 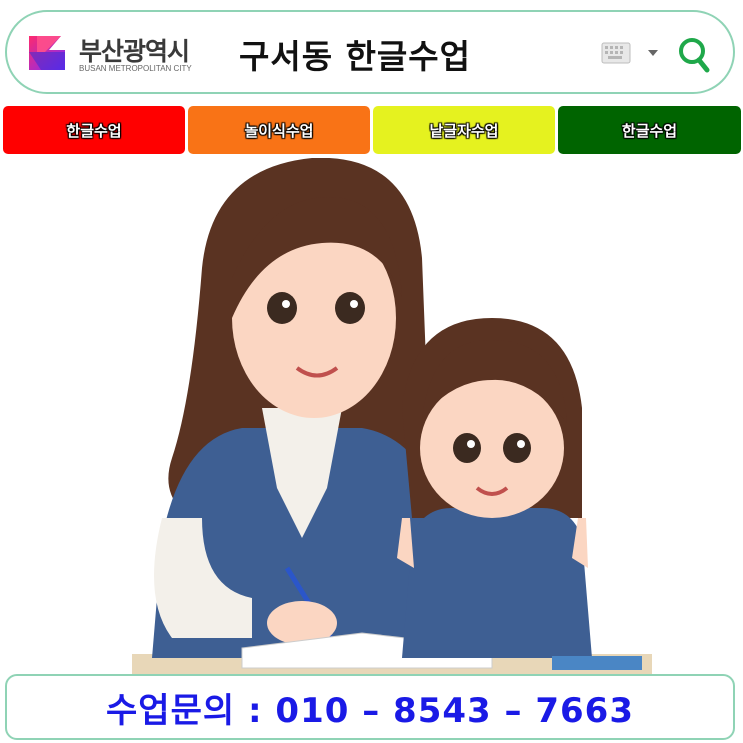 What do you see at coordinates (355, 54) in the screenshot?
I see `search-input: 구서동 한글수업` at bounding box center [355, 54].